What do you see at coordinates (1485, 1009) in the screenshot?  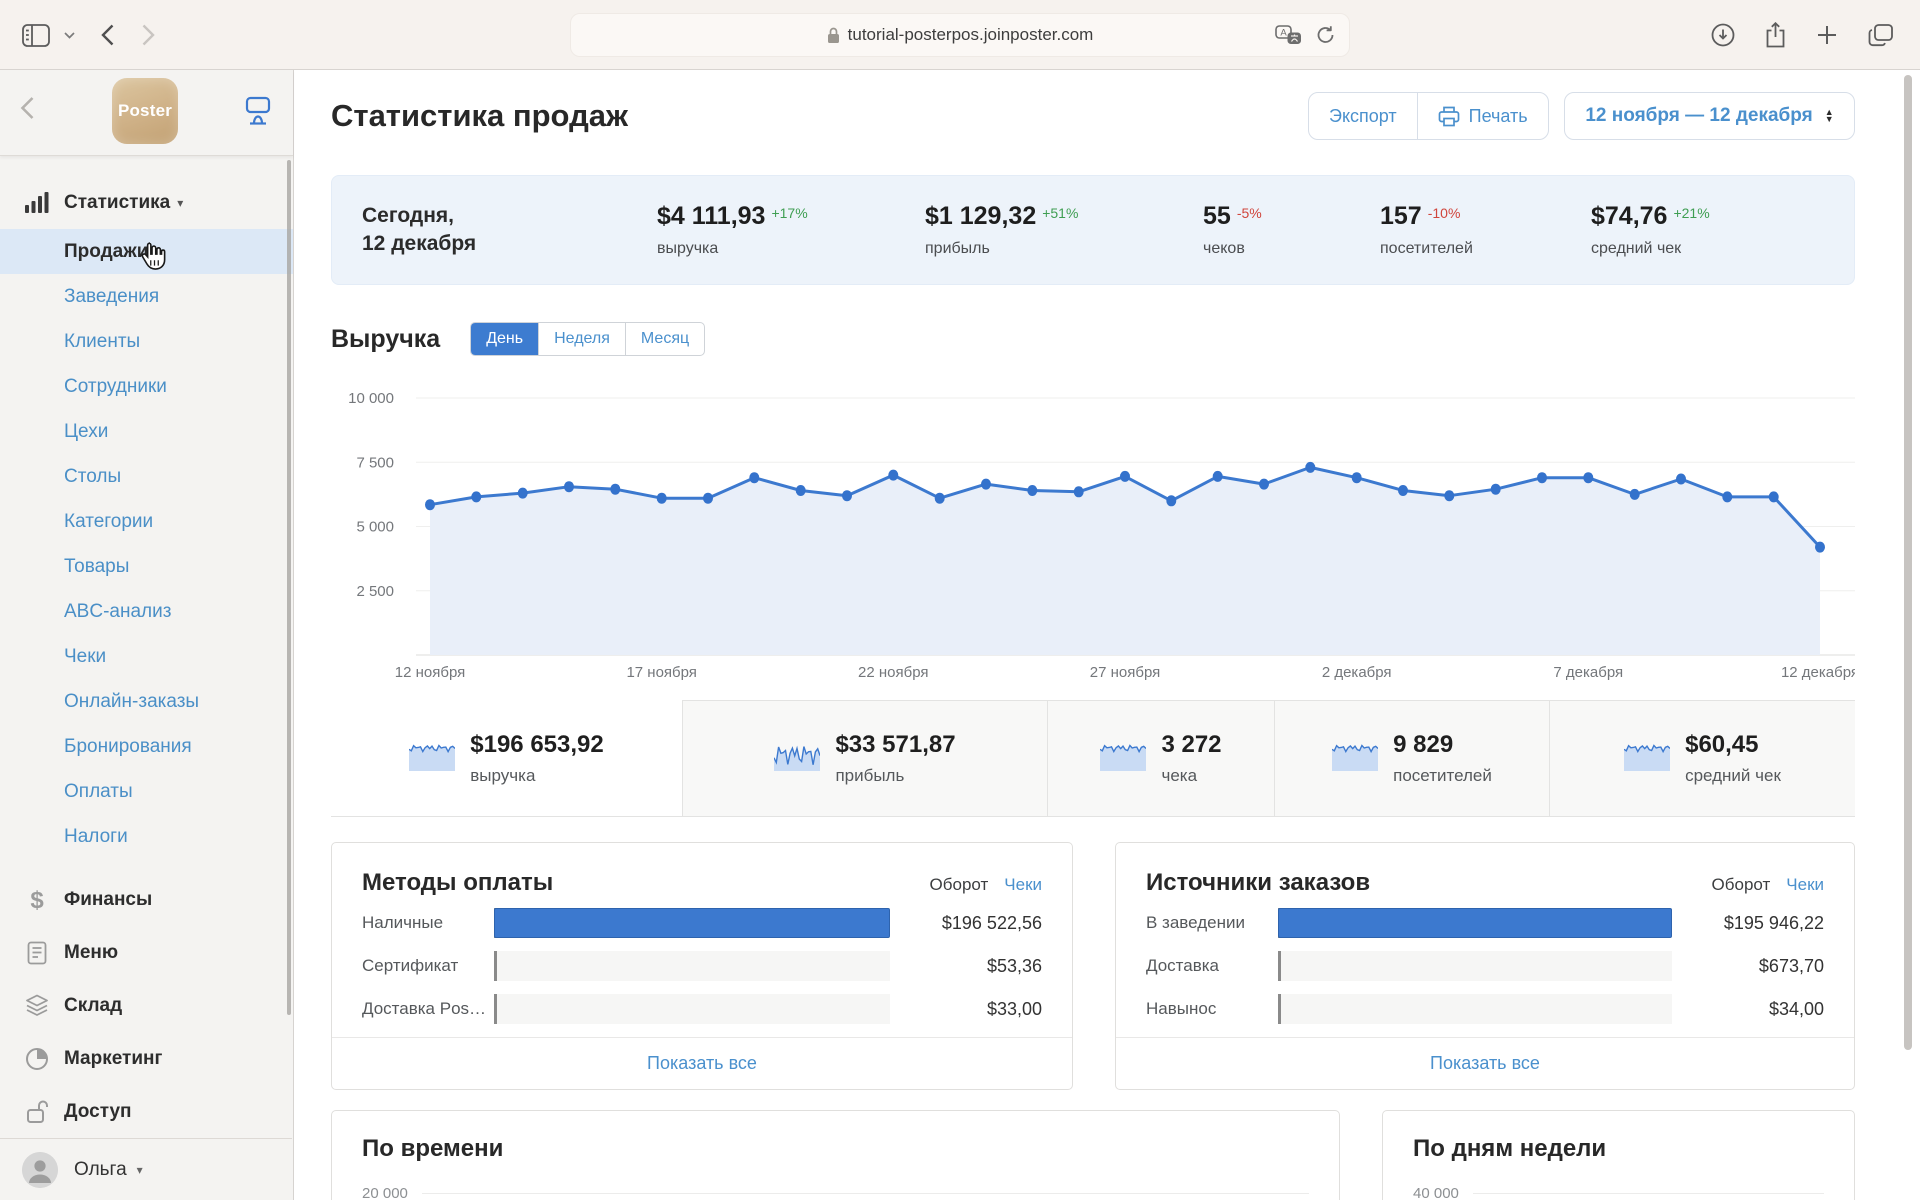 I see `card-row: Навынос $34,00` at bounding box center [1485, 1009].